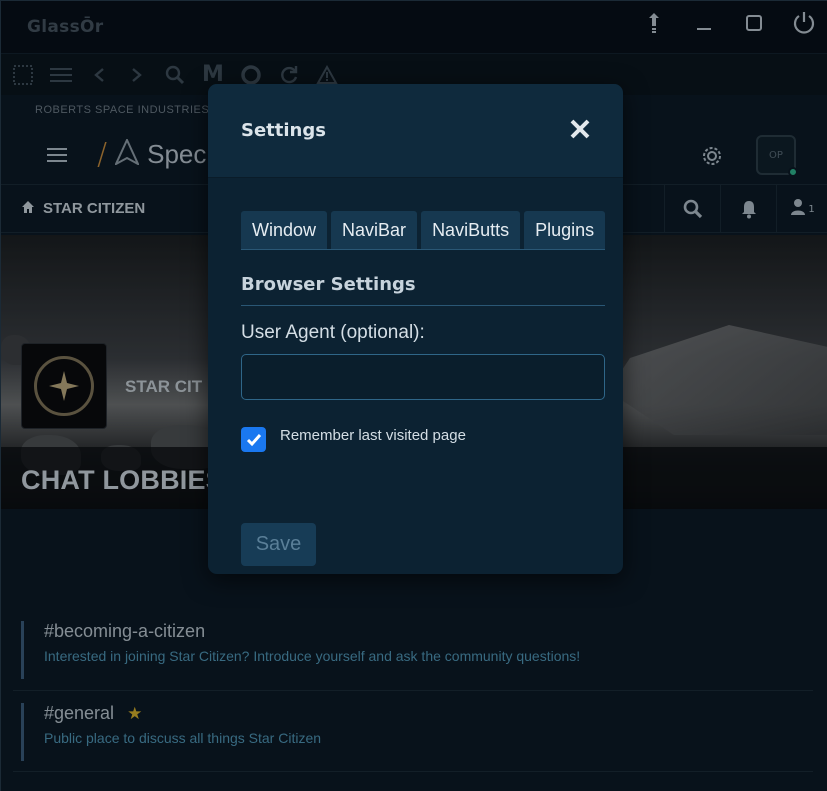 The image size is (827, 791). Describe the element at coordinates (374, 230) in the screenshot. I see `tab-navibar: NaviBar` at that location.